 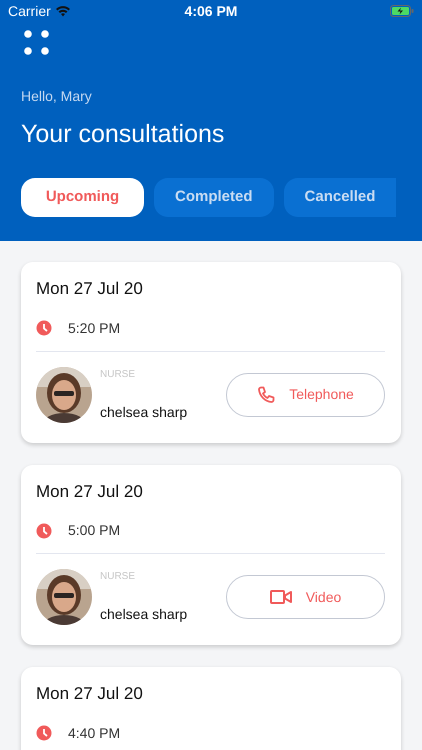 What do you see at coordinates (37, 43) in the screenshot?
I see `menu-icon` at bounding box center [37, 43].